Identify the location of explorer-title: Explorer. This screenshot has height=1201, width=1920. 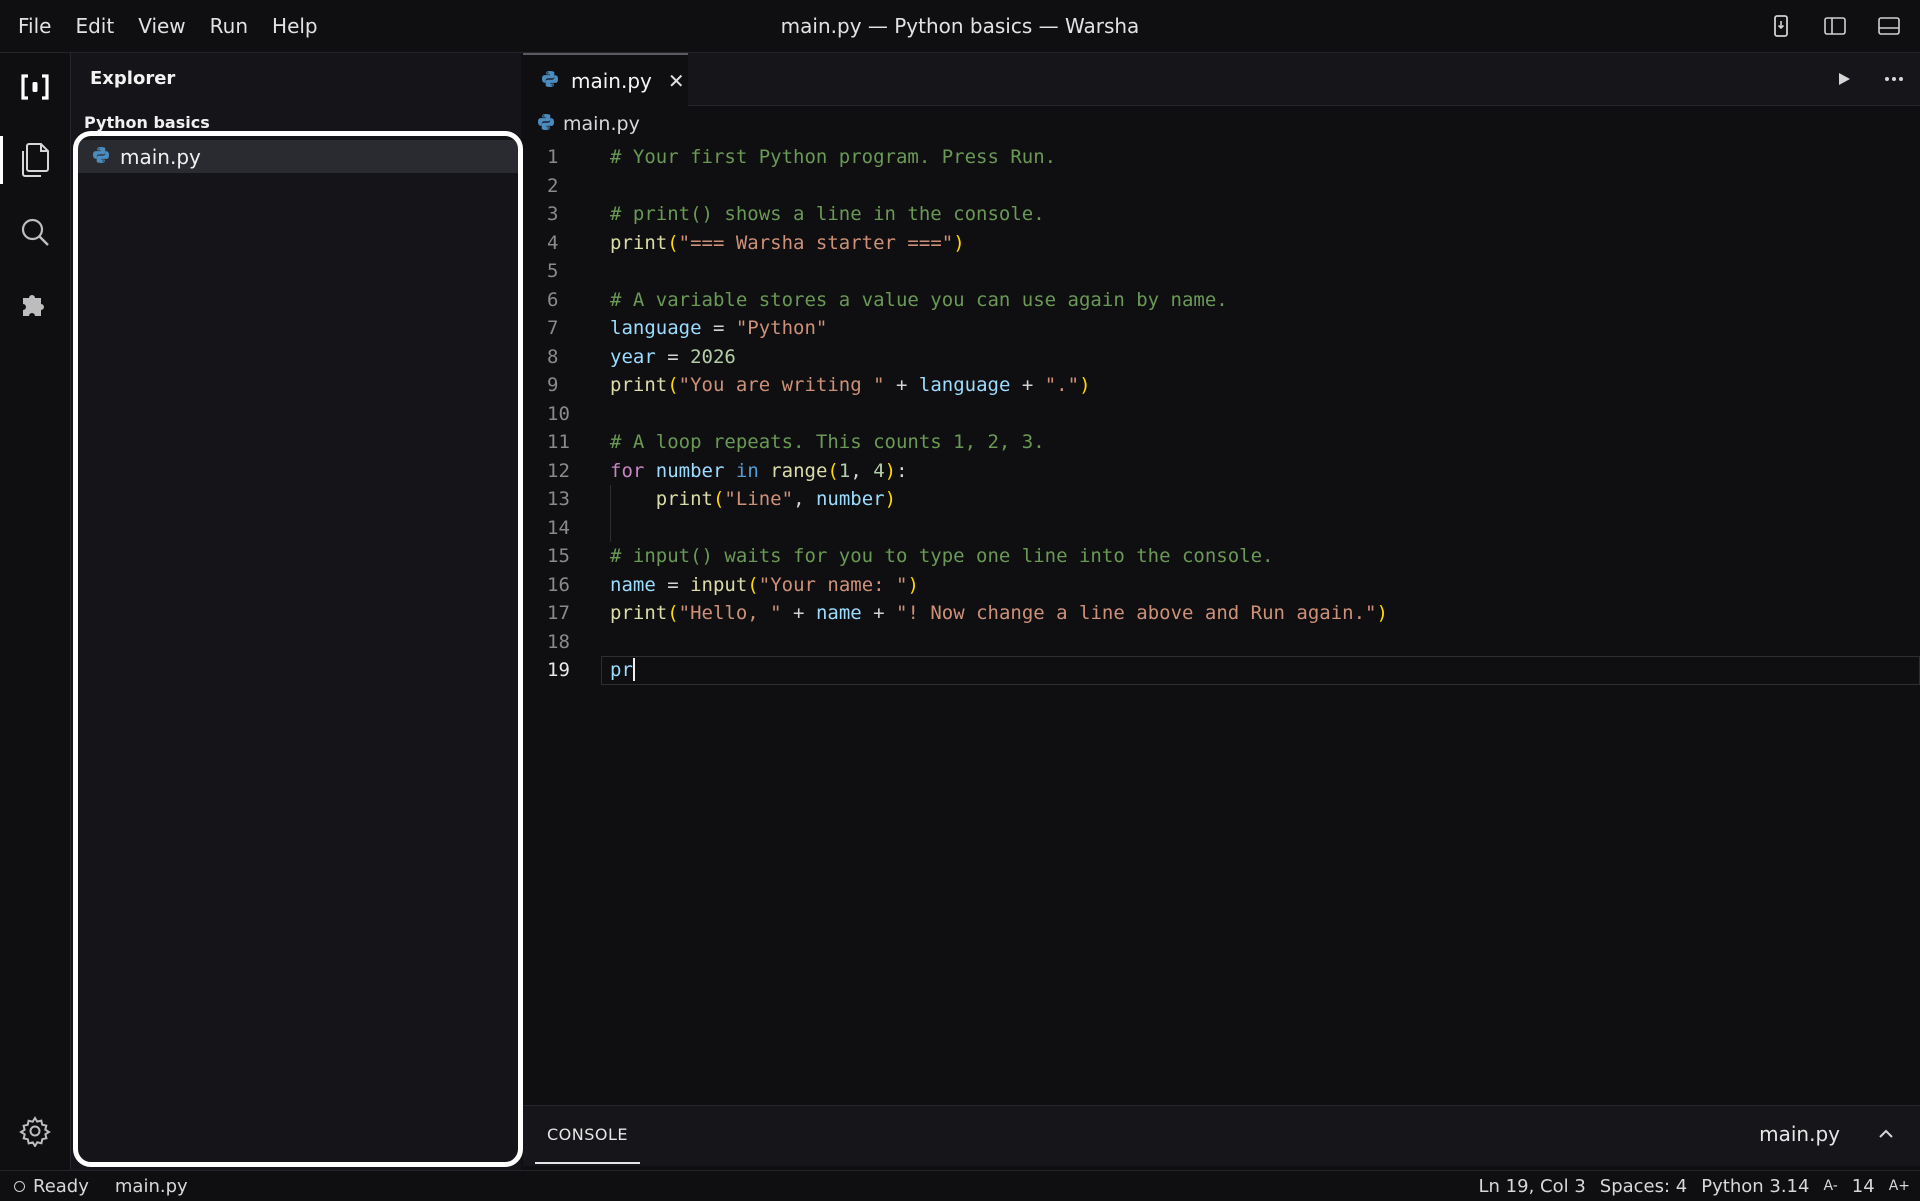
(133, 78).